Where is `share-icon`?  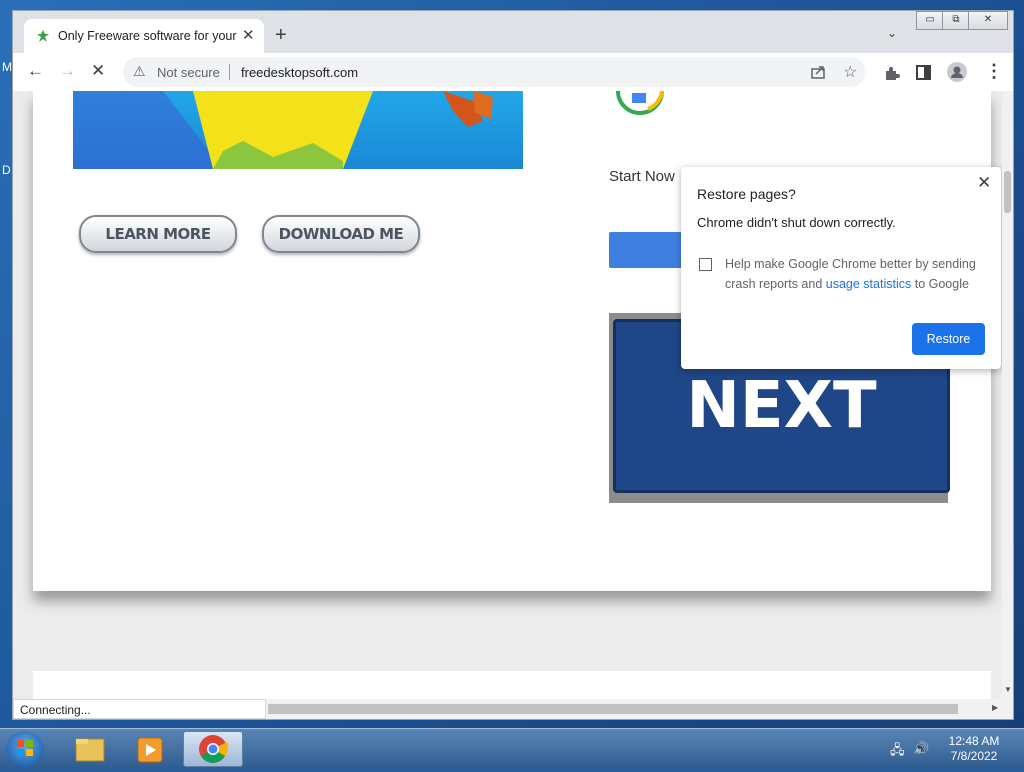
share-icon is located at coordinates (819, 72).